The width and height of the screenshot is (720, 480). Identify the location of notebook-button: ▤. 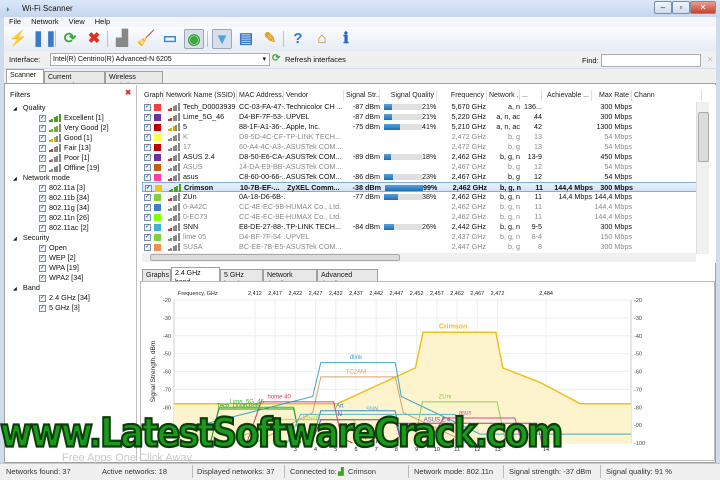
(246, 39).